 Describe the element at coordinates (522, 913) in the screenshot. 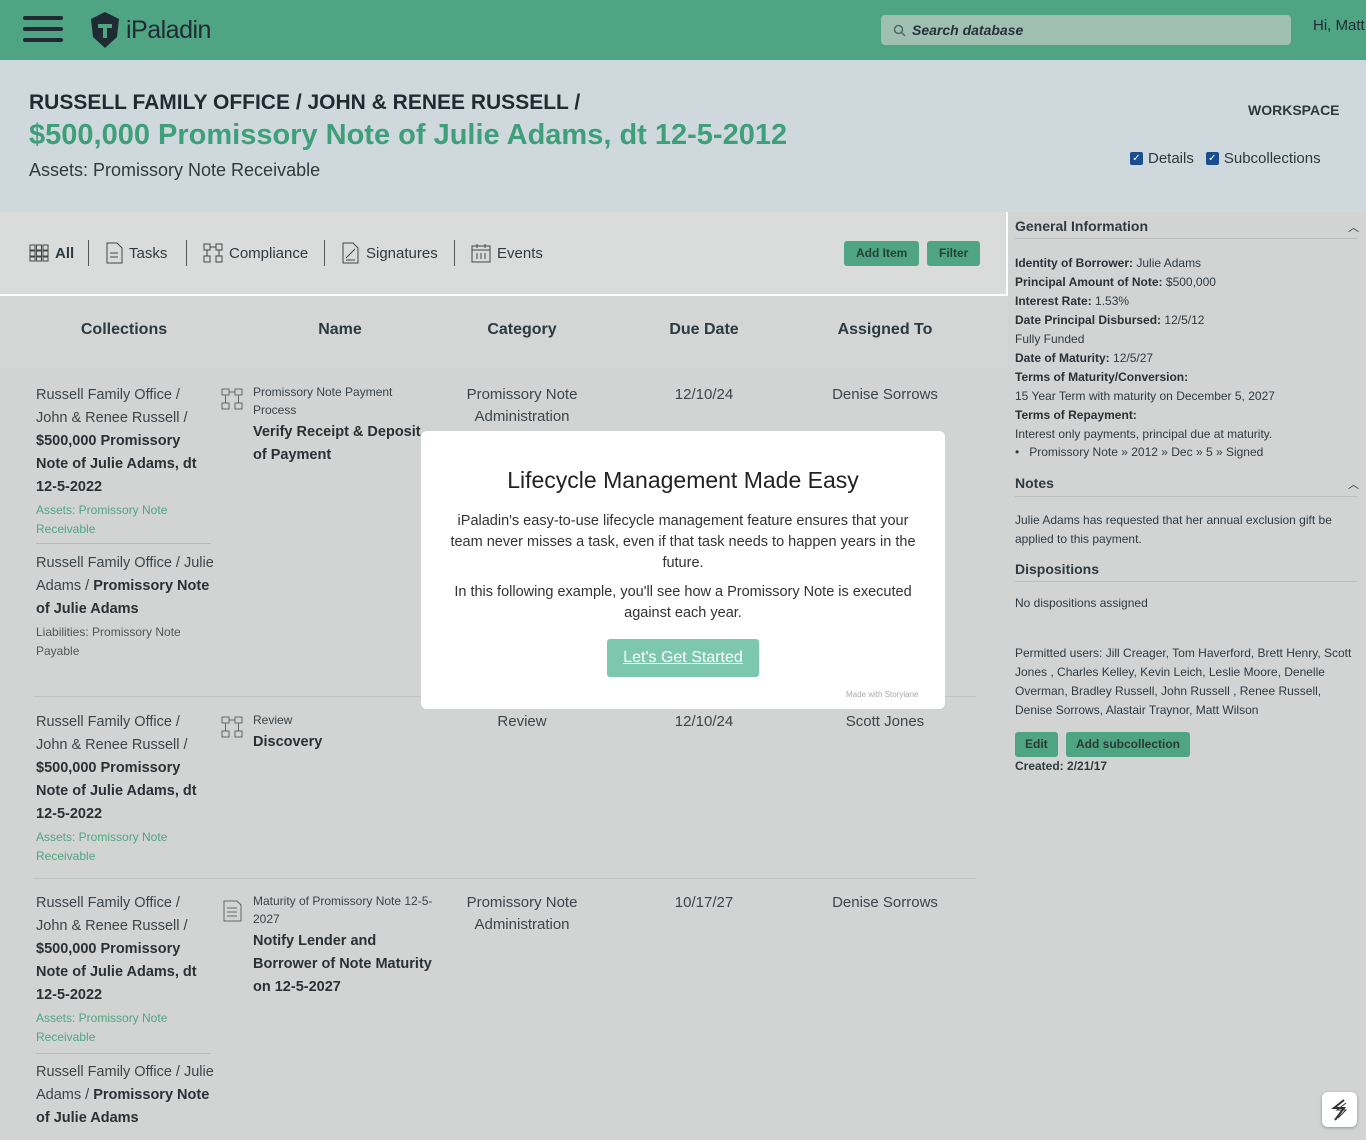

I see `category-cell: Promissory Note Administration` at that location.